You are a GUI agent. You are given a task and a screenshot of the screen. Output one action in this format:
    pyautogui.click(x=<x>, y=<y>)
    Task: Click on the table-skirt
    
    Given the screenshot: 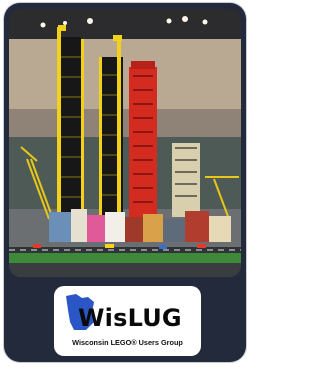 What is the action you would take?
    pyautogui.click(x=125, y=270)
    